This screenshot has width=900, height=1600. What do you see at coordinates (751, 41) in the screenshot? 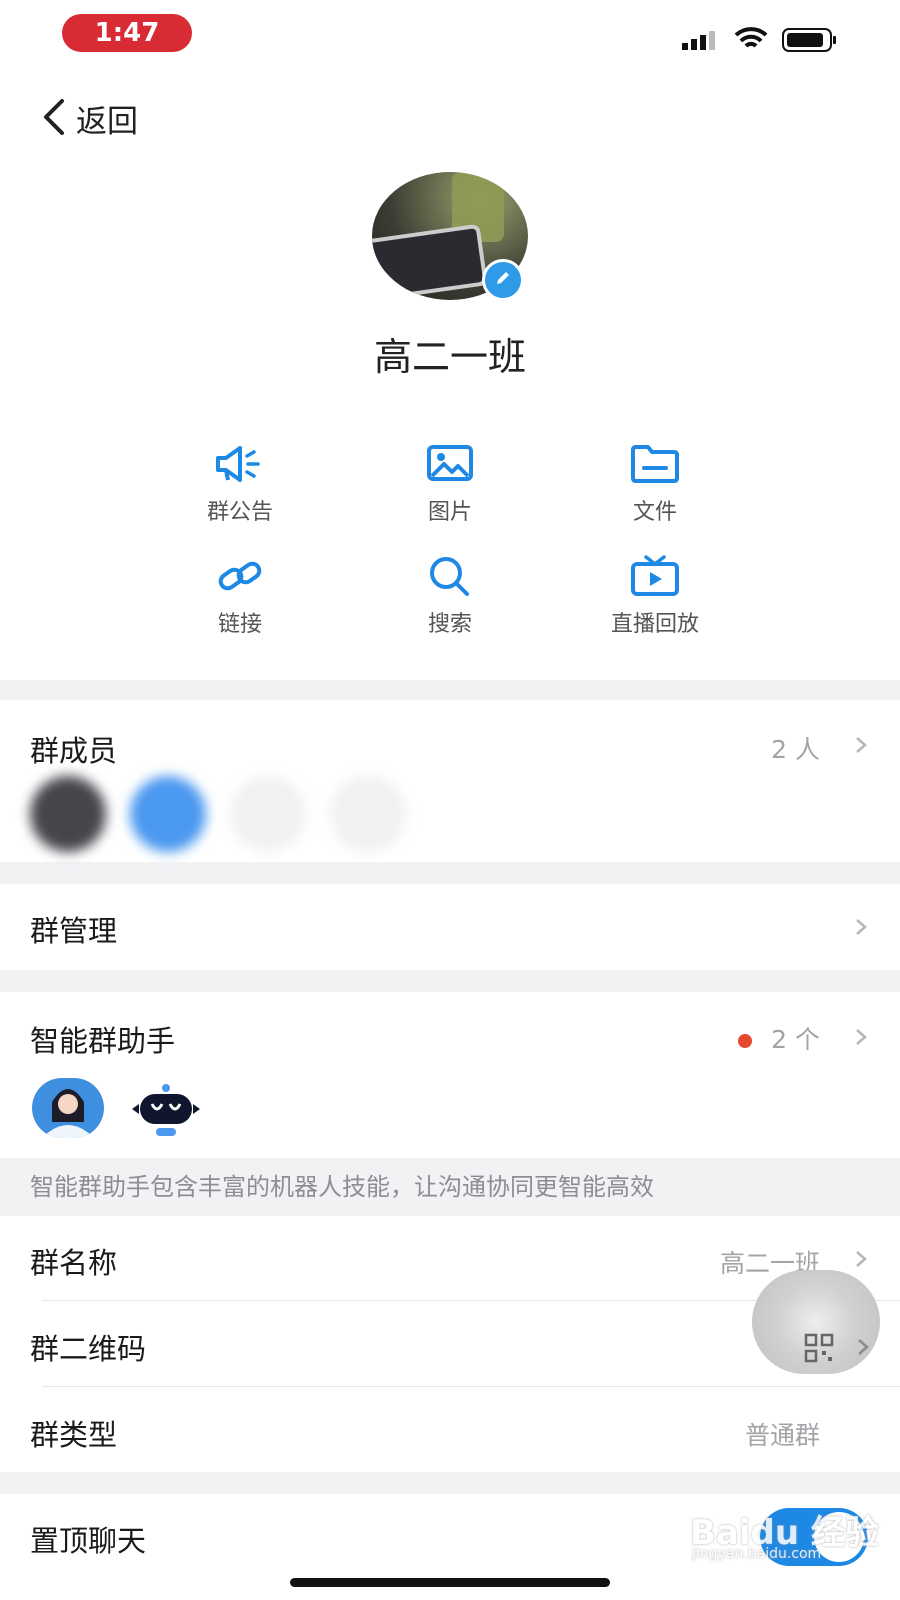
I see `wifi-icon` at bounding box center [751, 41].